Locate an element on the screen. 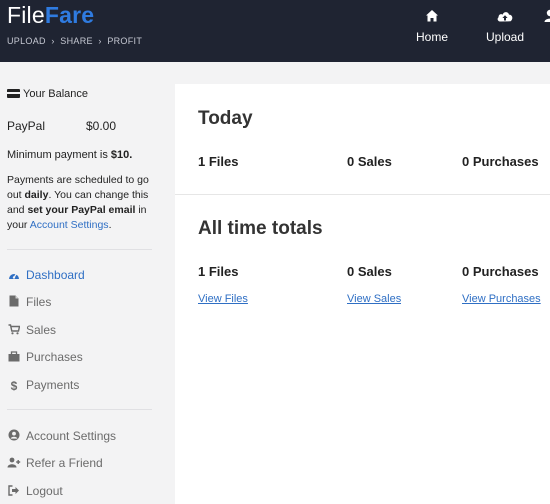 The width and height of the screenshot is (550, 504). total-purchases-count: 0 Purchases is located at coordinates (500, 271).